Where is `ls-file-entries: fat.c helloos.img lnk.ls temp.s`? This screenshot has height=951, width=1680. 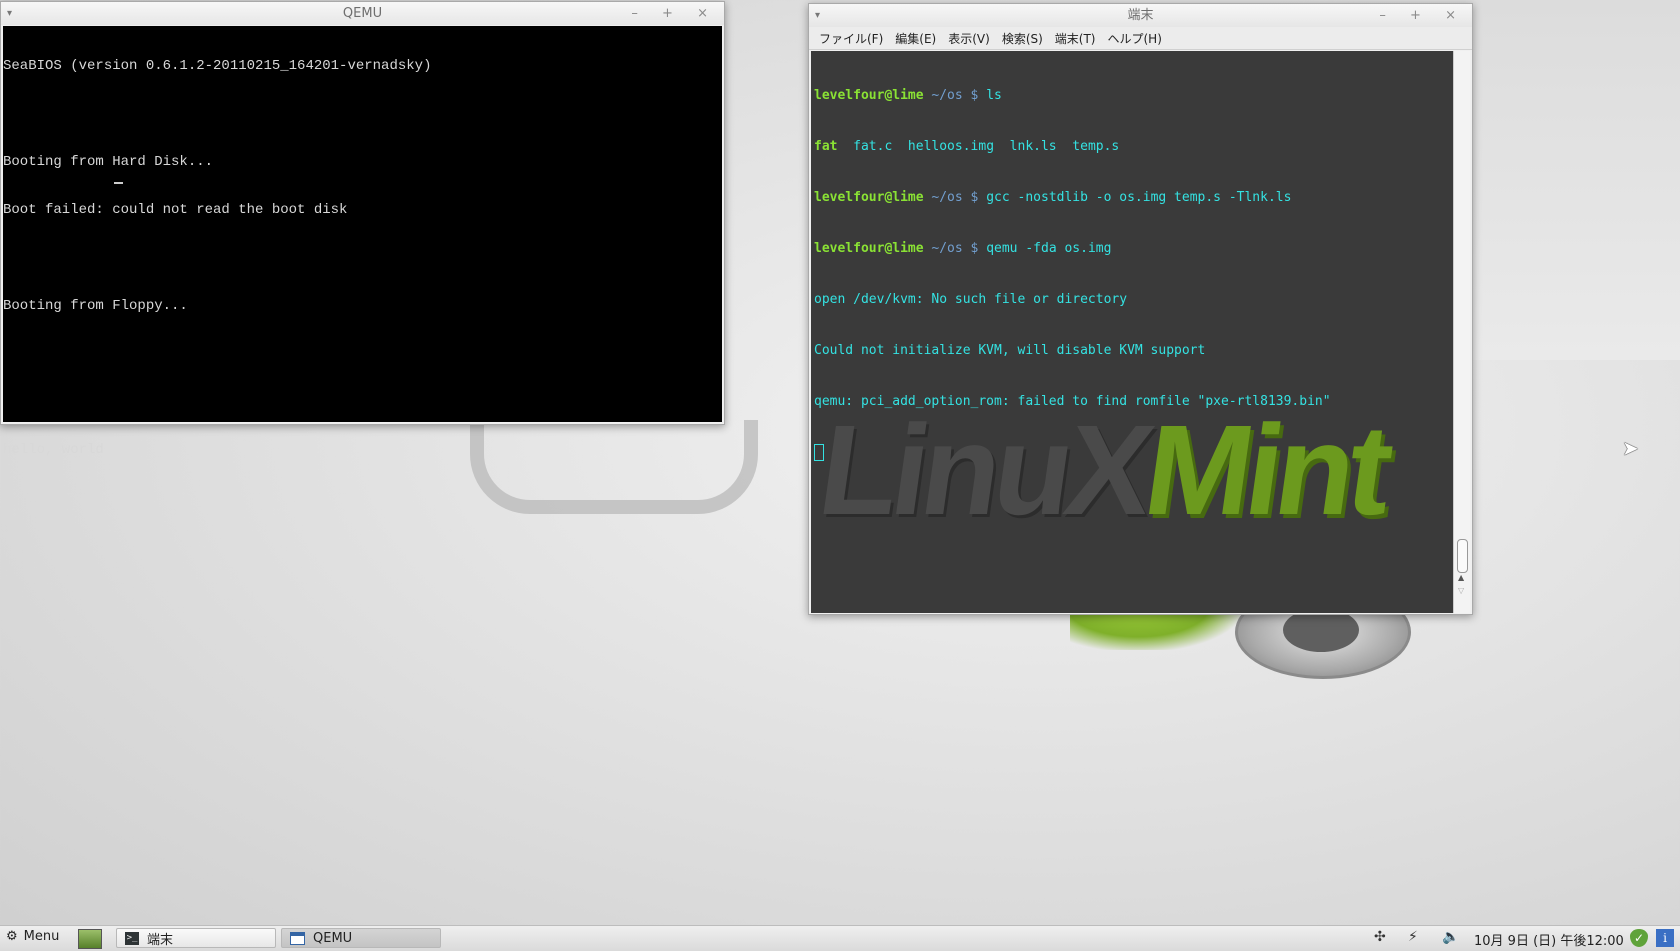 ls-file-entries: fat.c helloos.img lnk.ls temp.s is located at coordinates (978, 146).